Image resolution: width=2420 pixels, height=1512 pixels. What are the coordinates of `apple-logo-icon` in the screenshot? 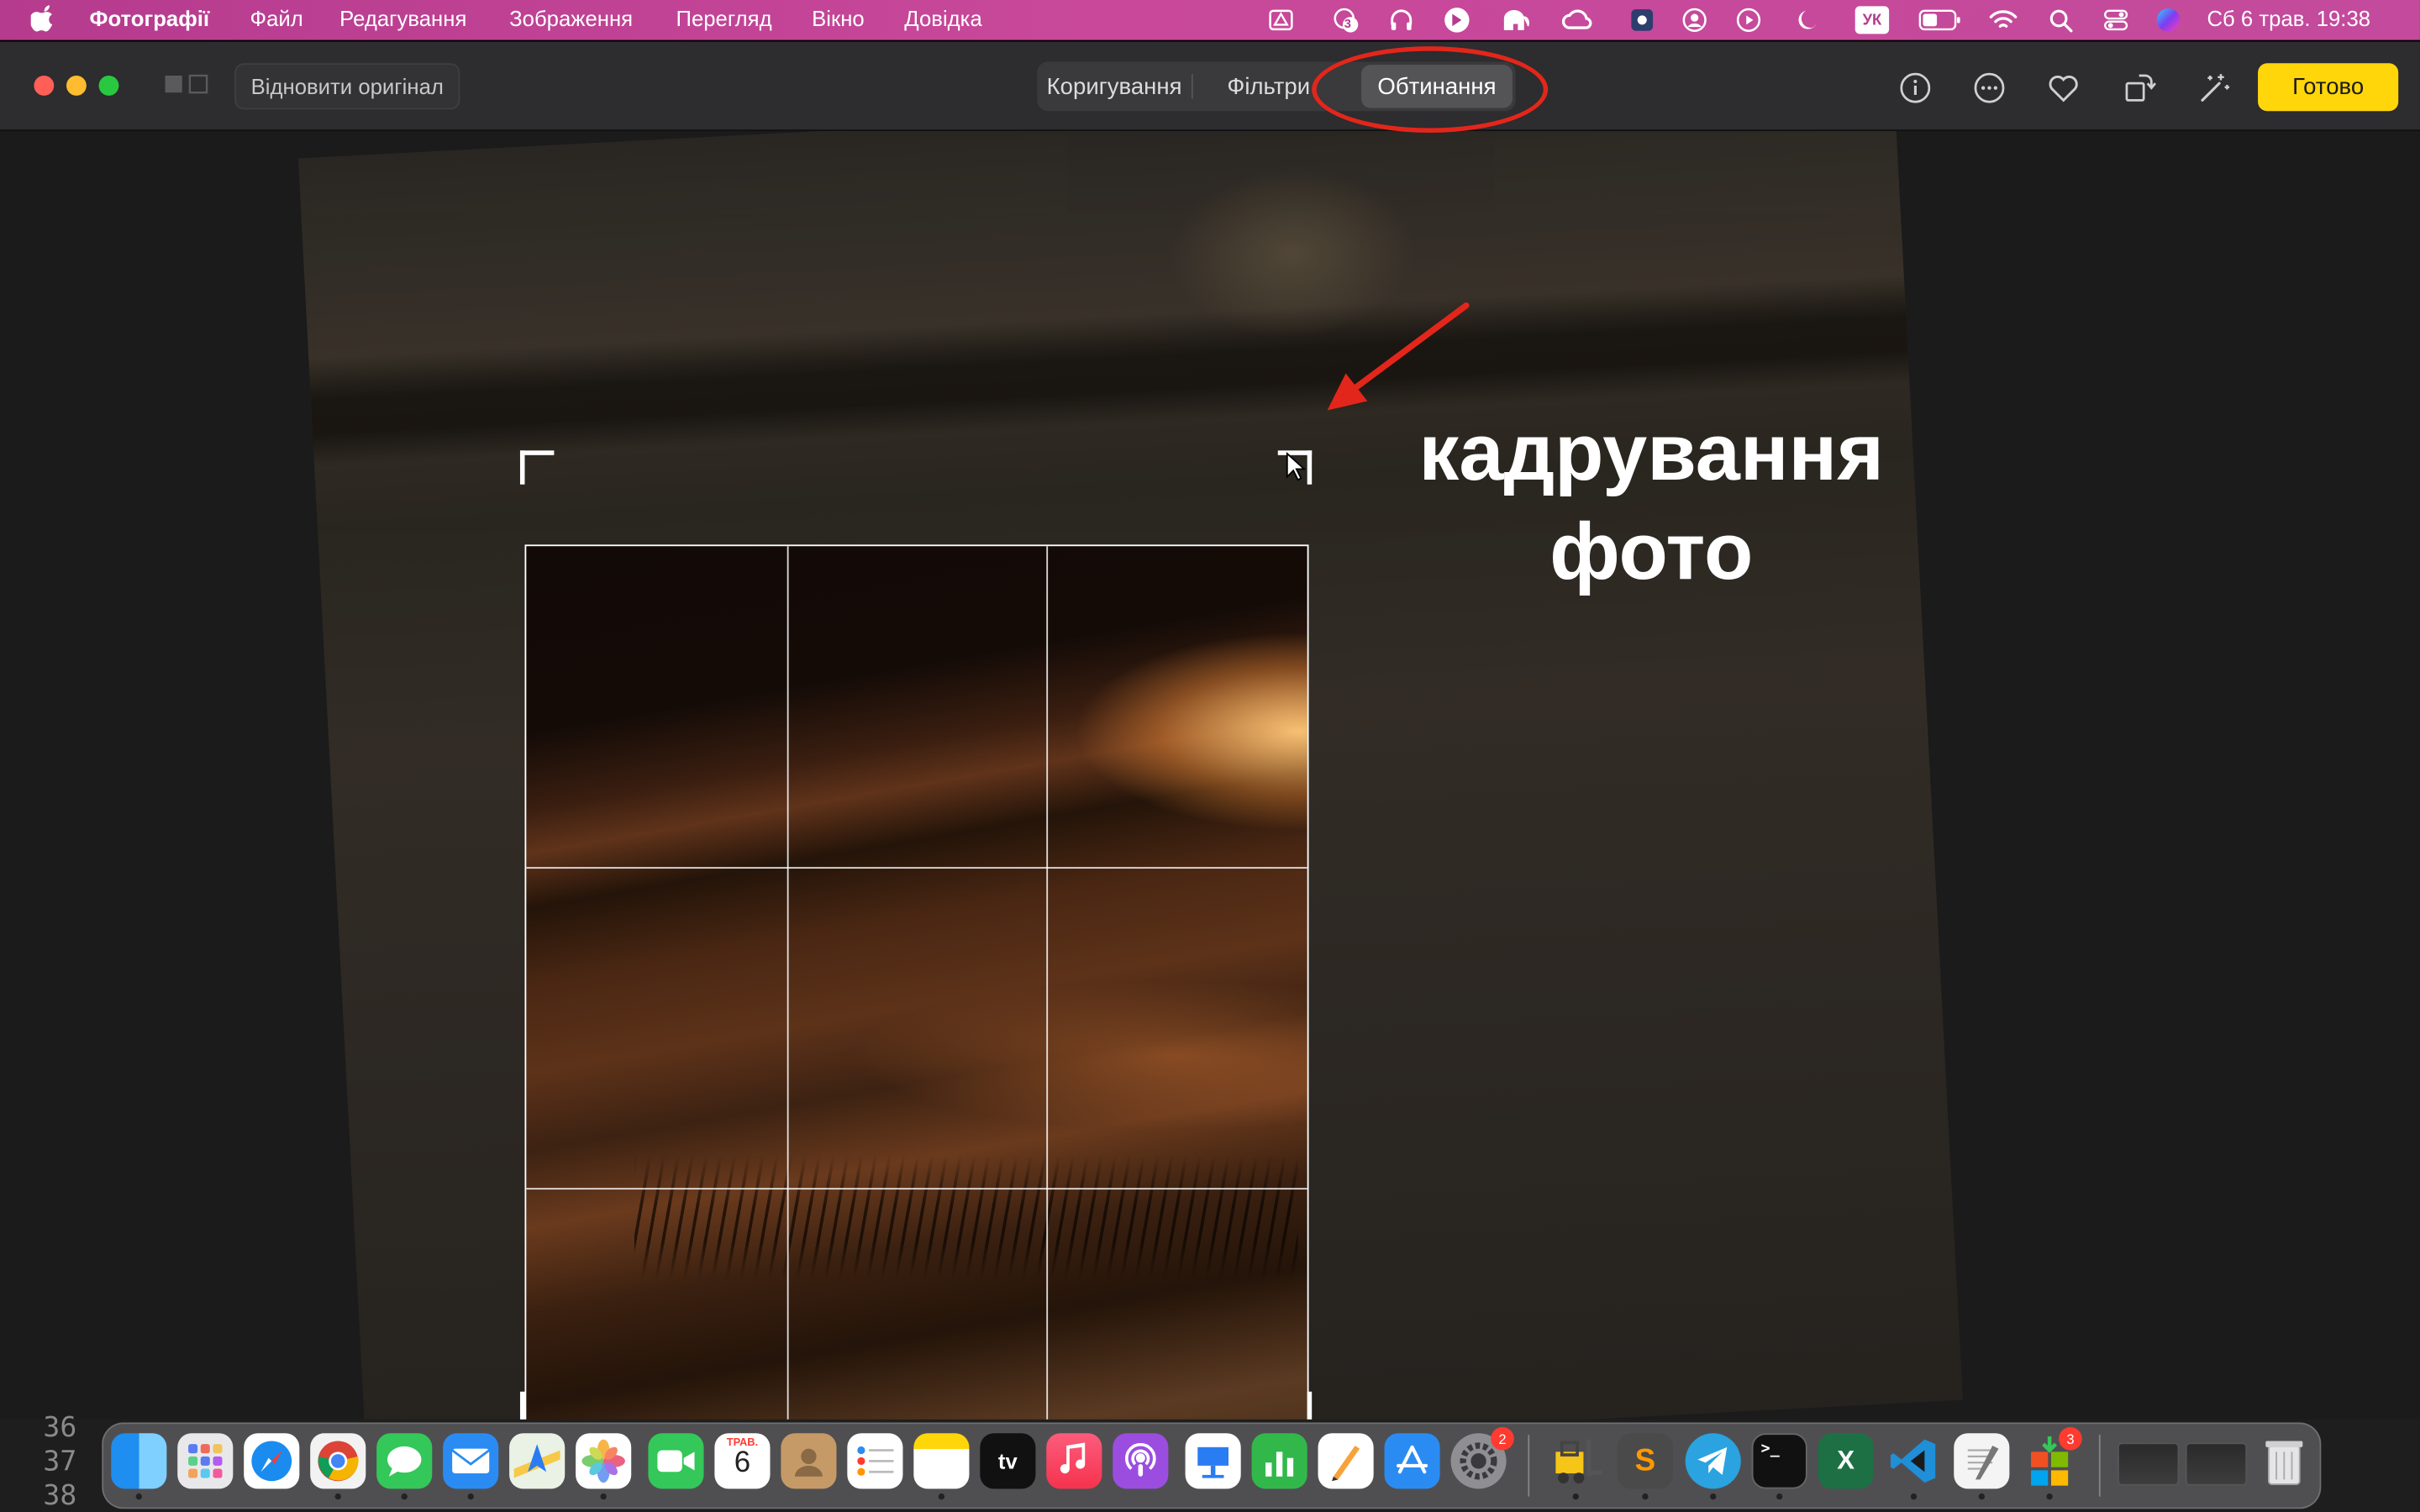 It's located at (42, 19).